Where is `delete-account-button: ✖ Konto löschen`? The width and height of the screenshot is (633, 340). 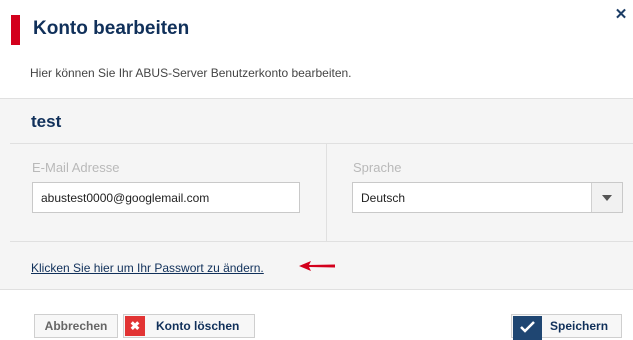 delete-account-button: ✖ Konto löschen is located at coordinates (189, 326).